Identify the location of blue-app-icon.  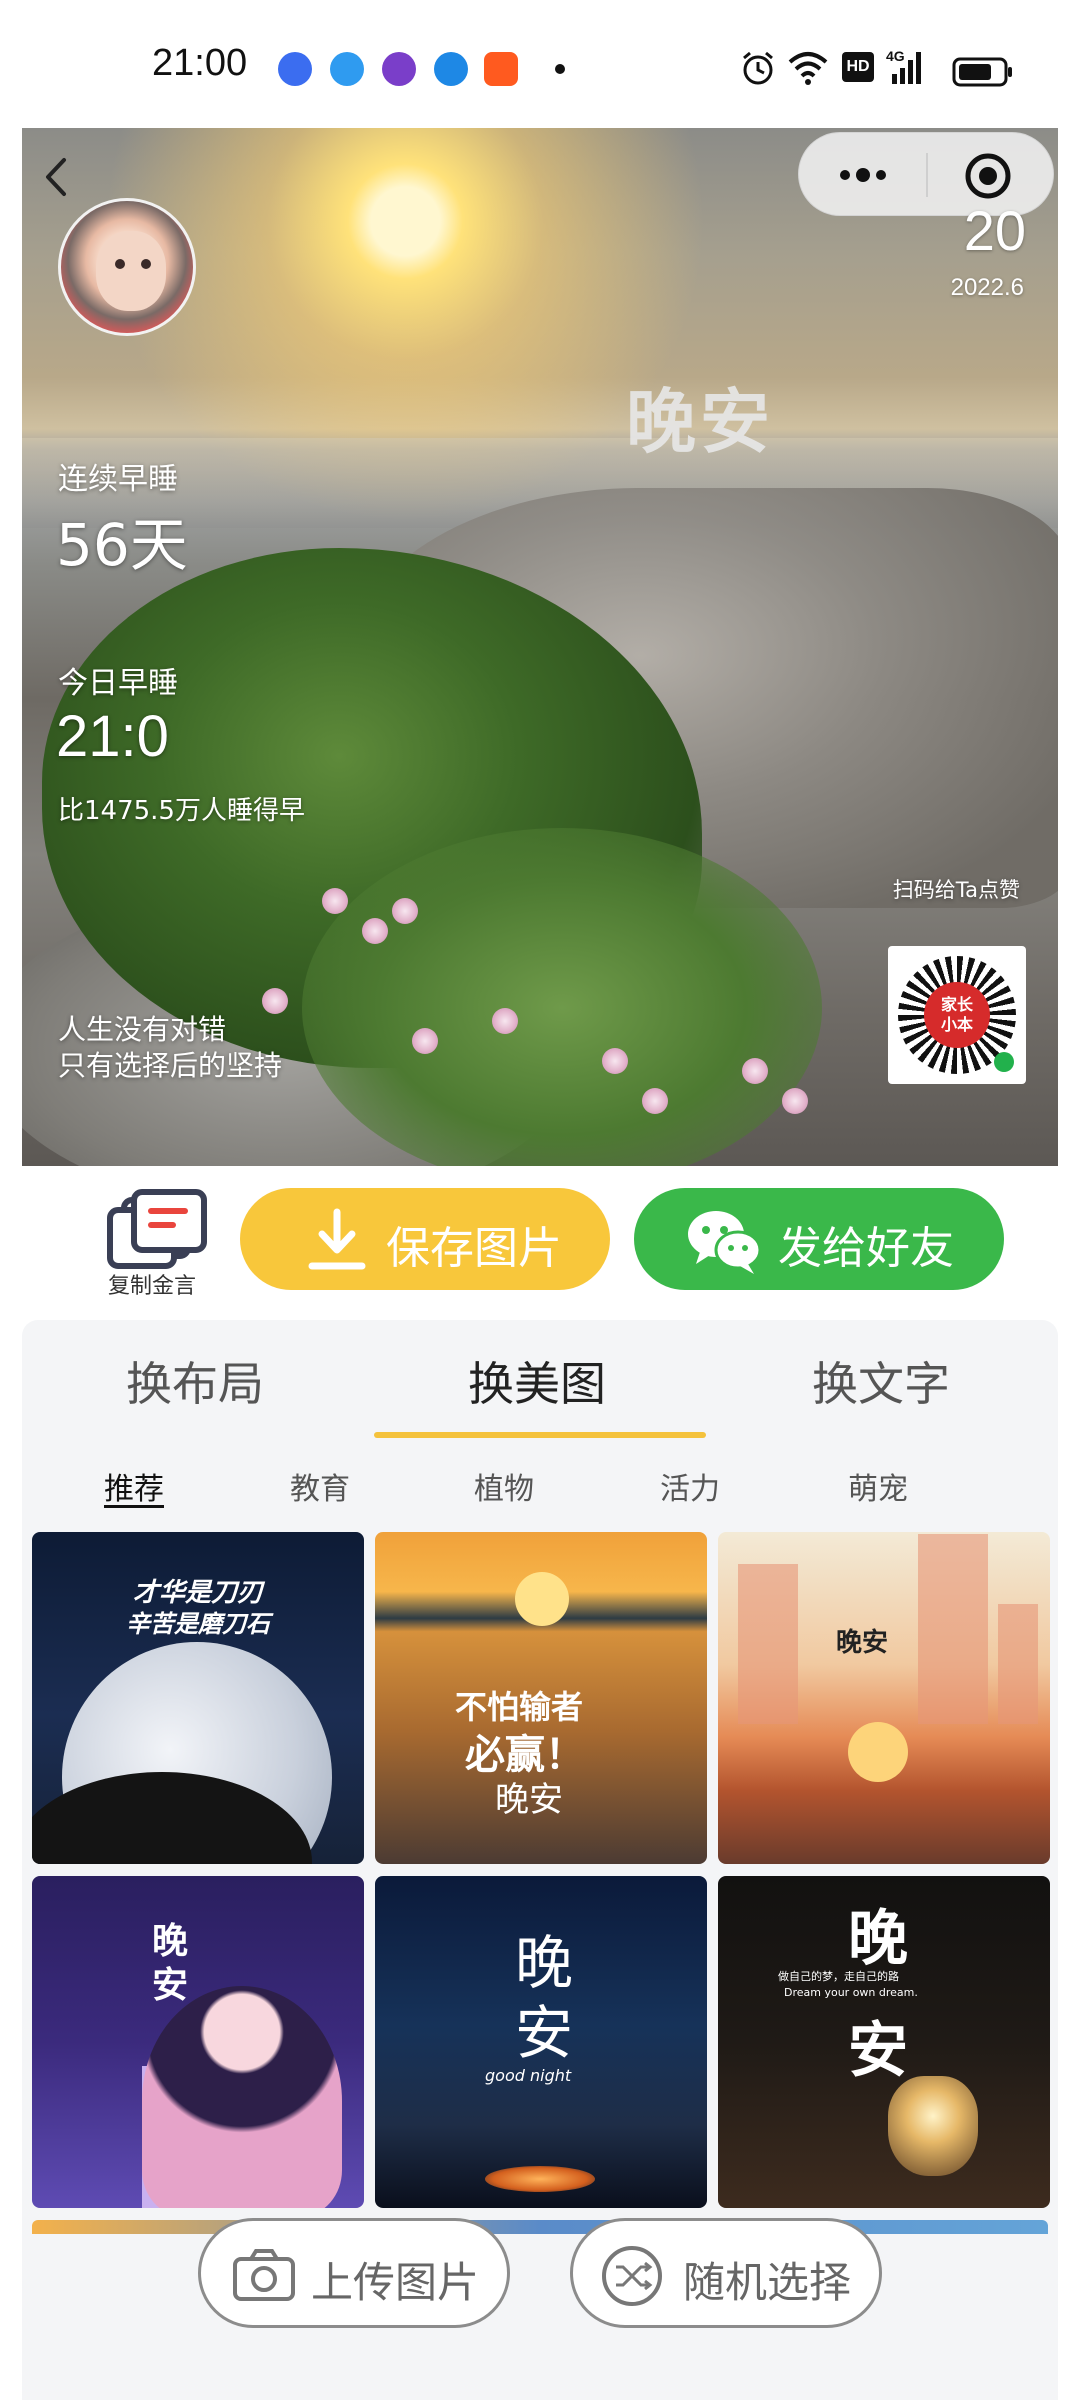
(451, 69).